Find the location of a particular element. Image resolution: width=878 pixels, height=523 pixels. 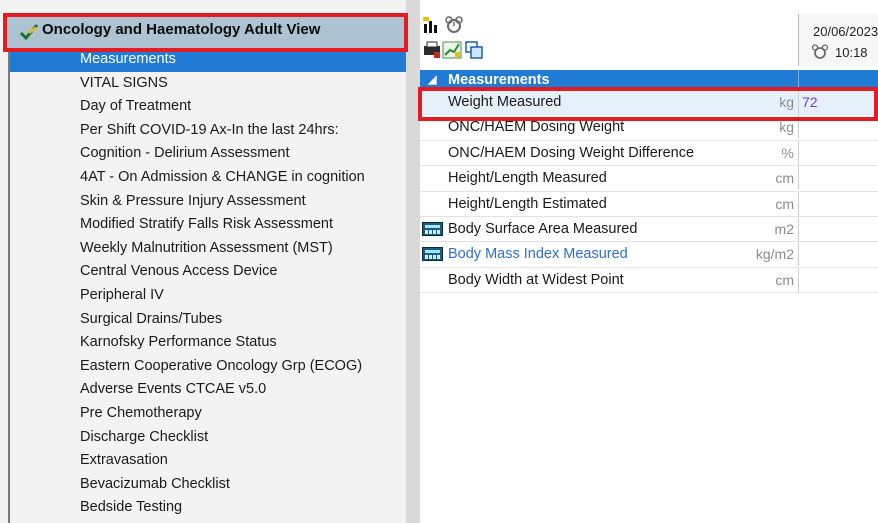

tree-item: Day of Treatment is located at coordinates (208, 107).